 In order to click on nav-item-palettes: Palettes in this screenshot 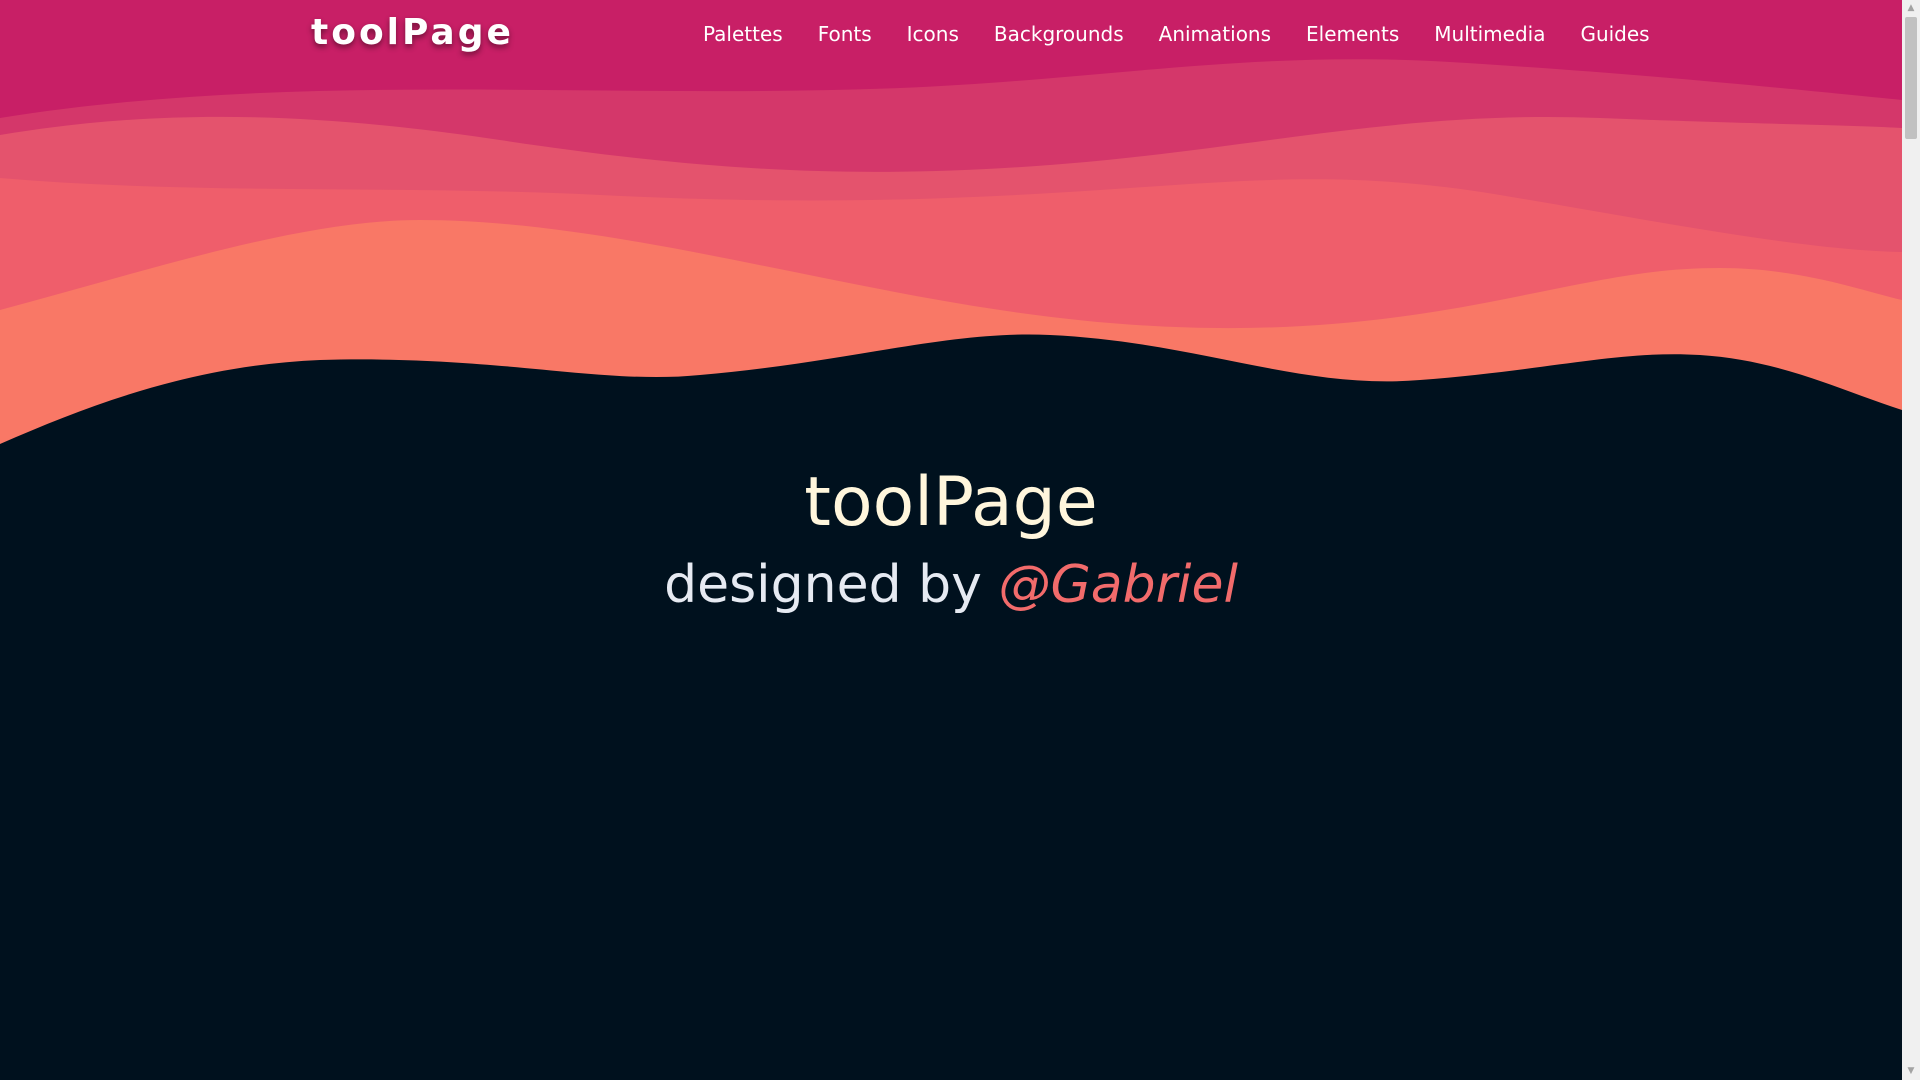, I will do `click(743, 34)`.